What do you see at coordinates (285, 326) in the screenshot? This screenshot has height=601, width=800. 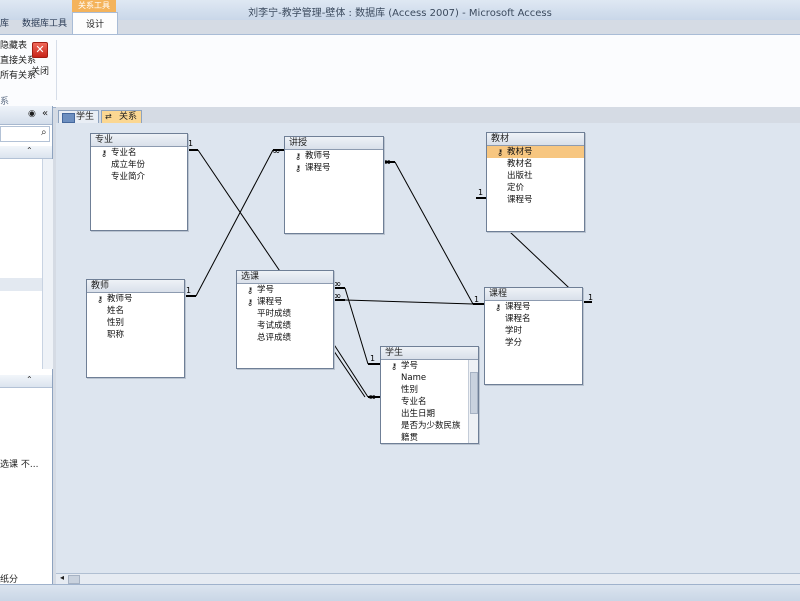 I see `field-row: 考试成绩` at bounding box center [285, 326].